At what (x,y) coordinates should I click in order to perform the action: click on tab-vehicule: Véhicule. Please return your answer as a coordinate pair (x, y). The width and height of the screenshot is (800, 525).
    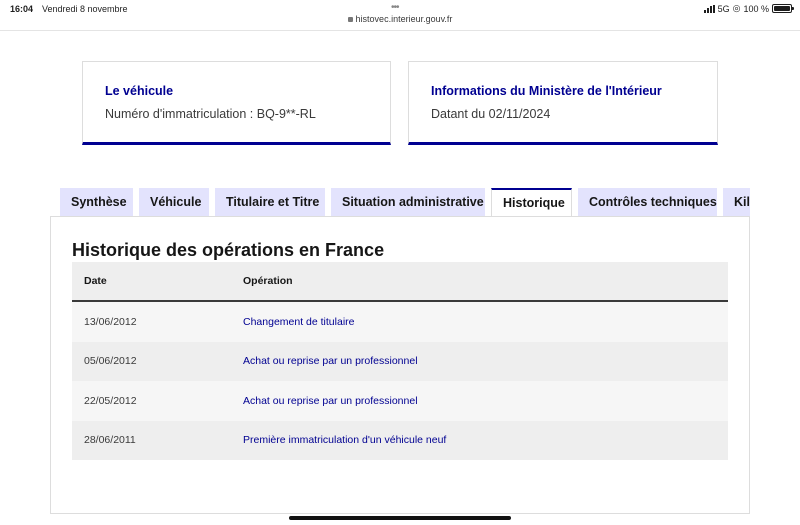
    Looking at the image, I should click on (174, 202).